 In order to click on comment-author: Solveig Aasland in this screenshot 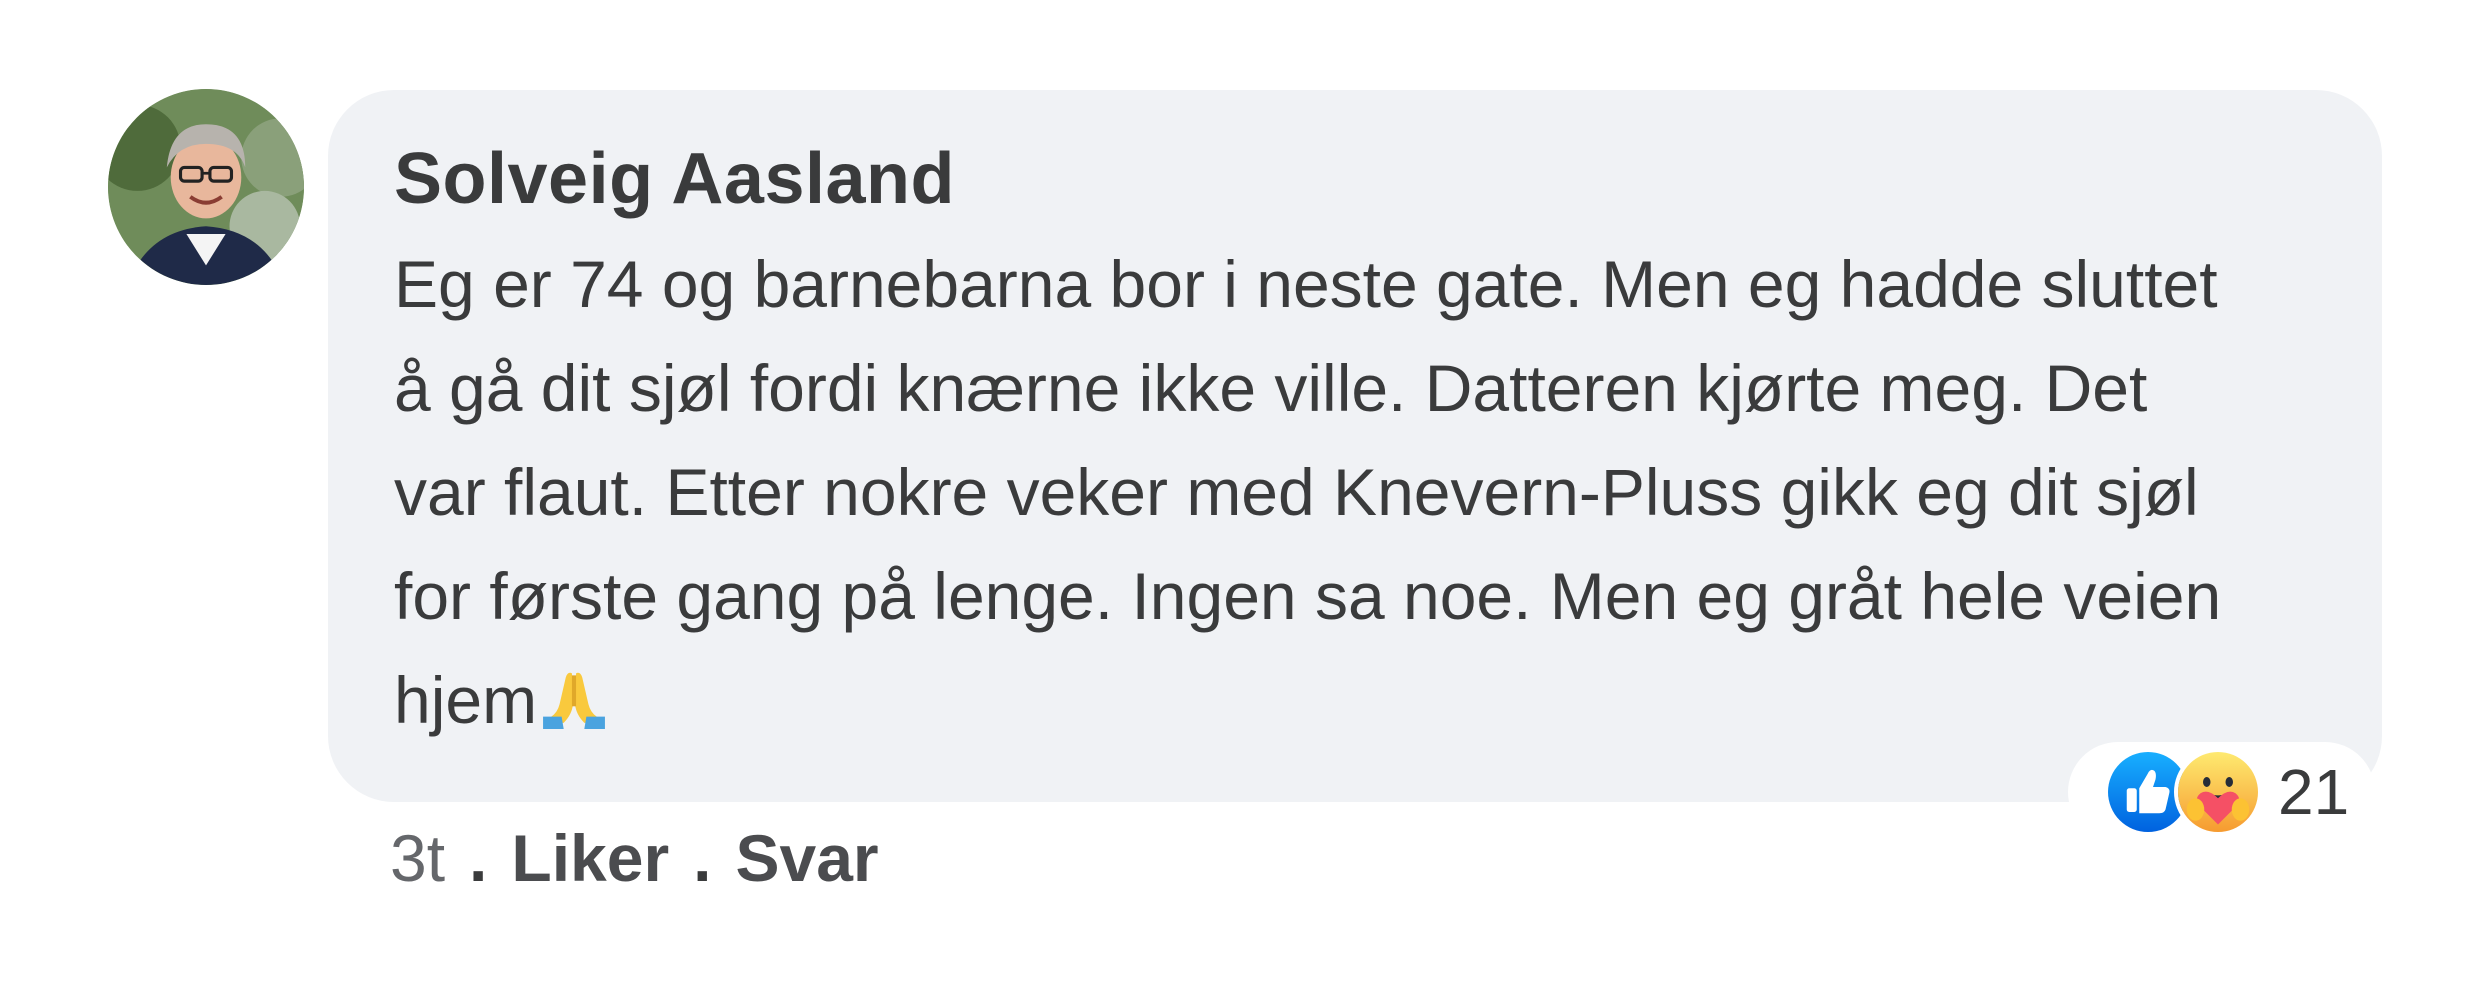, I will do `click(1358, 179)`.